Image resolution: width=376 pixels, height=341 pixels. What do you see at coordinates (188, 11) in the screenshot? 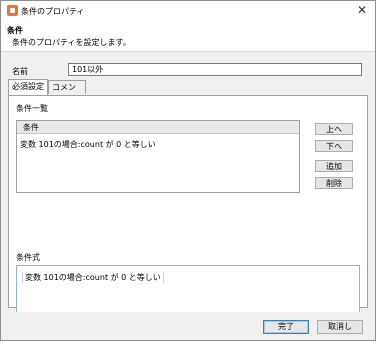
I see `title-bar: 条件のプロパティ ✕` at bounding box center [188, 11].